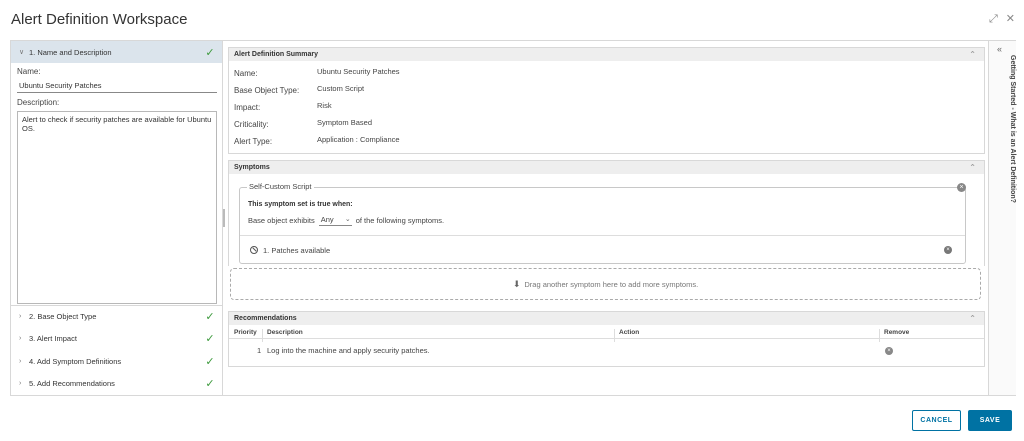  I want to click on exhibits-prefix: Base object exhibits, so click(281, 220).